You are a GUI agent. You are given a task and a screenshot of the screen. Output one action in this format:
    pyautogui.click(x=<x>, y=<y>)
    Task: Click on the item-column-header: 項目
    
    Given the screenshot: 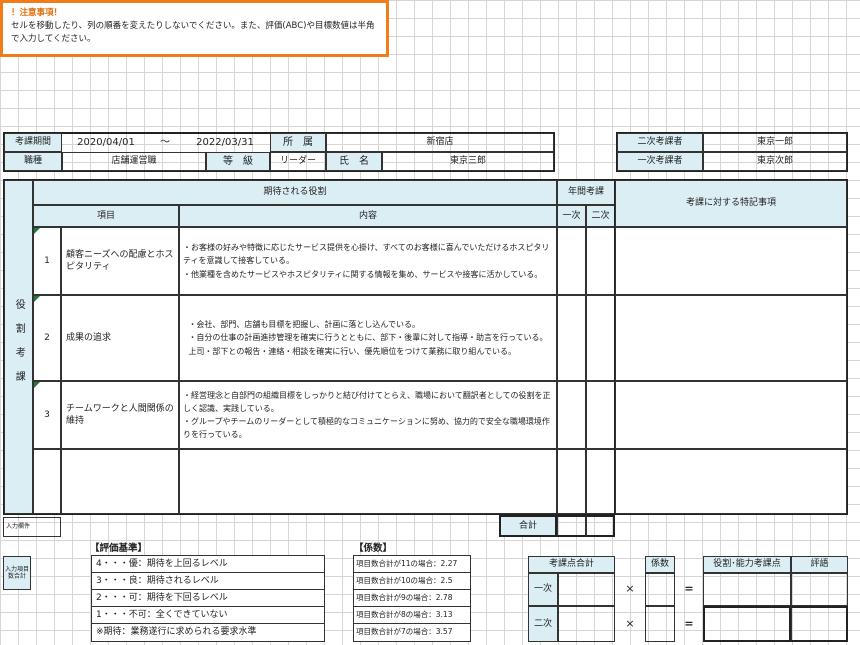 What is the action you would take?
    pyautogui.click(x=106, y=216)
    